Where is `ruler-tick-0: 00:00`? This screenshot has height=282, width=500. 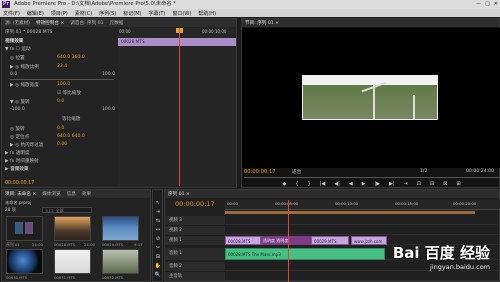 ruler-tick-0: 00:00 is located at coordinates (232, 203).